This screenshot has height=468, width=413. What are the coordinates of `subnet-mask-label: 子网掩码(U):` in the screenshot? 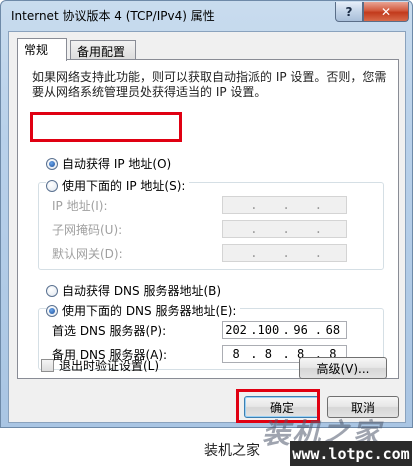 It's located at (87, 229).